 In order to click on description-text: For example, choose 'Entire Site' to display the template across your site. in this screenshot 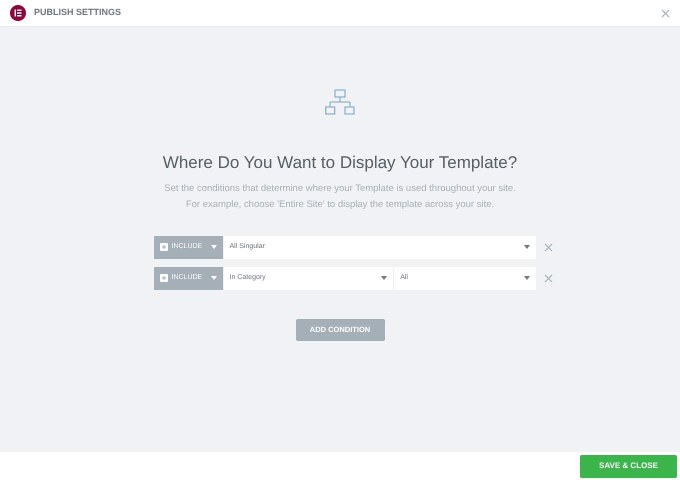, I will do `click(340, 205)`.